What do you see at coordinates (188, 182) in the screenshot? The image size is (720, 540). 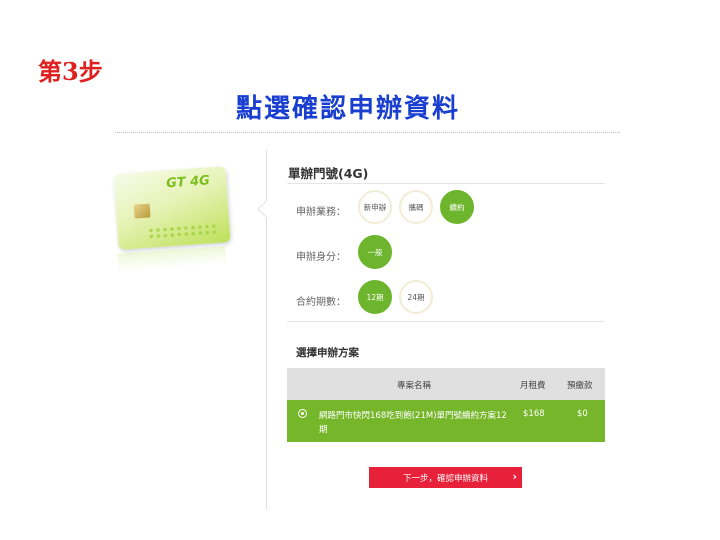 I see `gt-4g-logo: GT 4G` at bounding box center [188, 182].